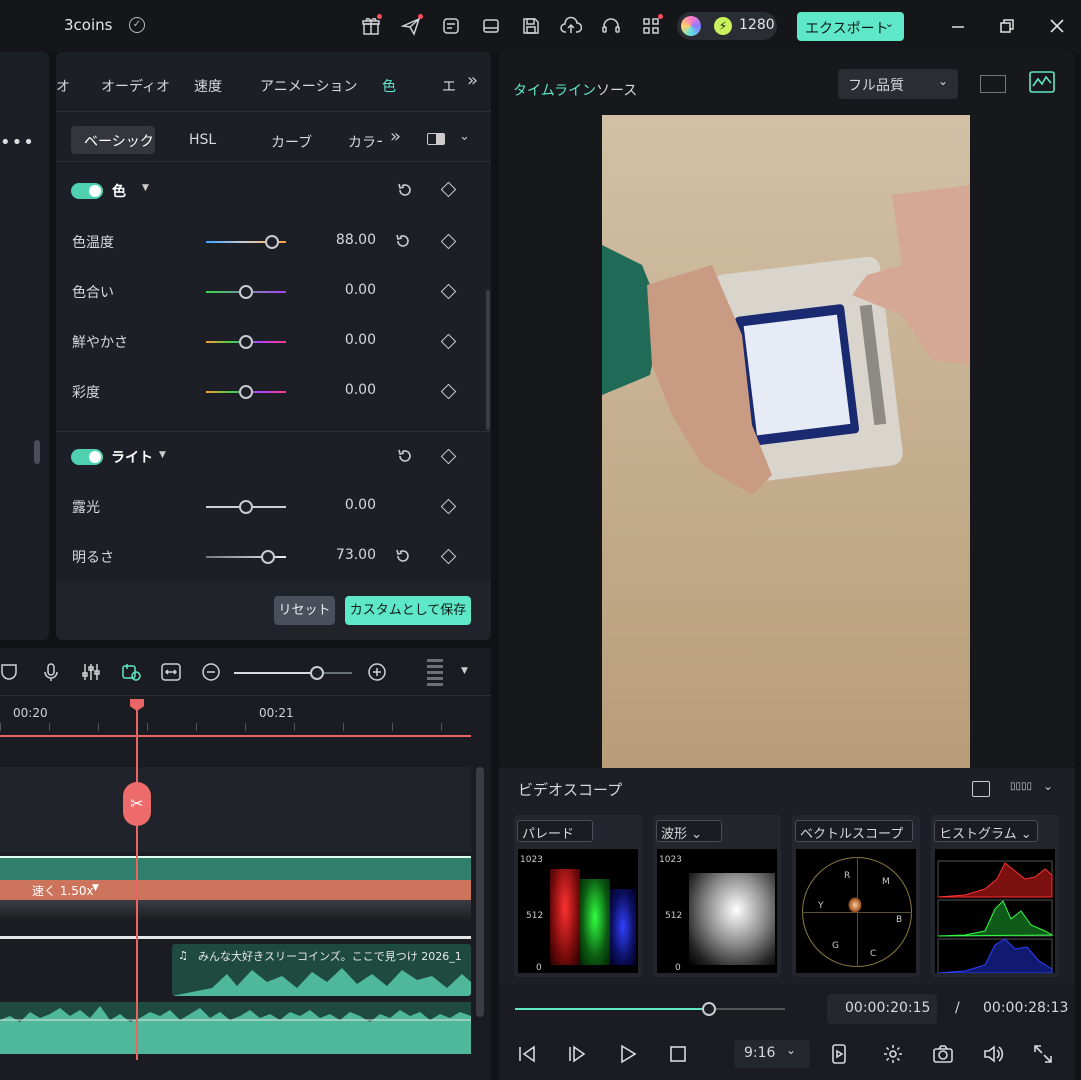  I want to click on play-icon, so click(628, 1054).